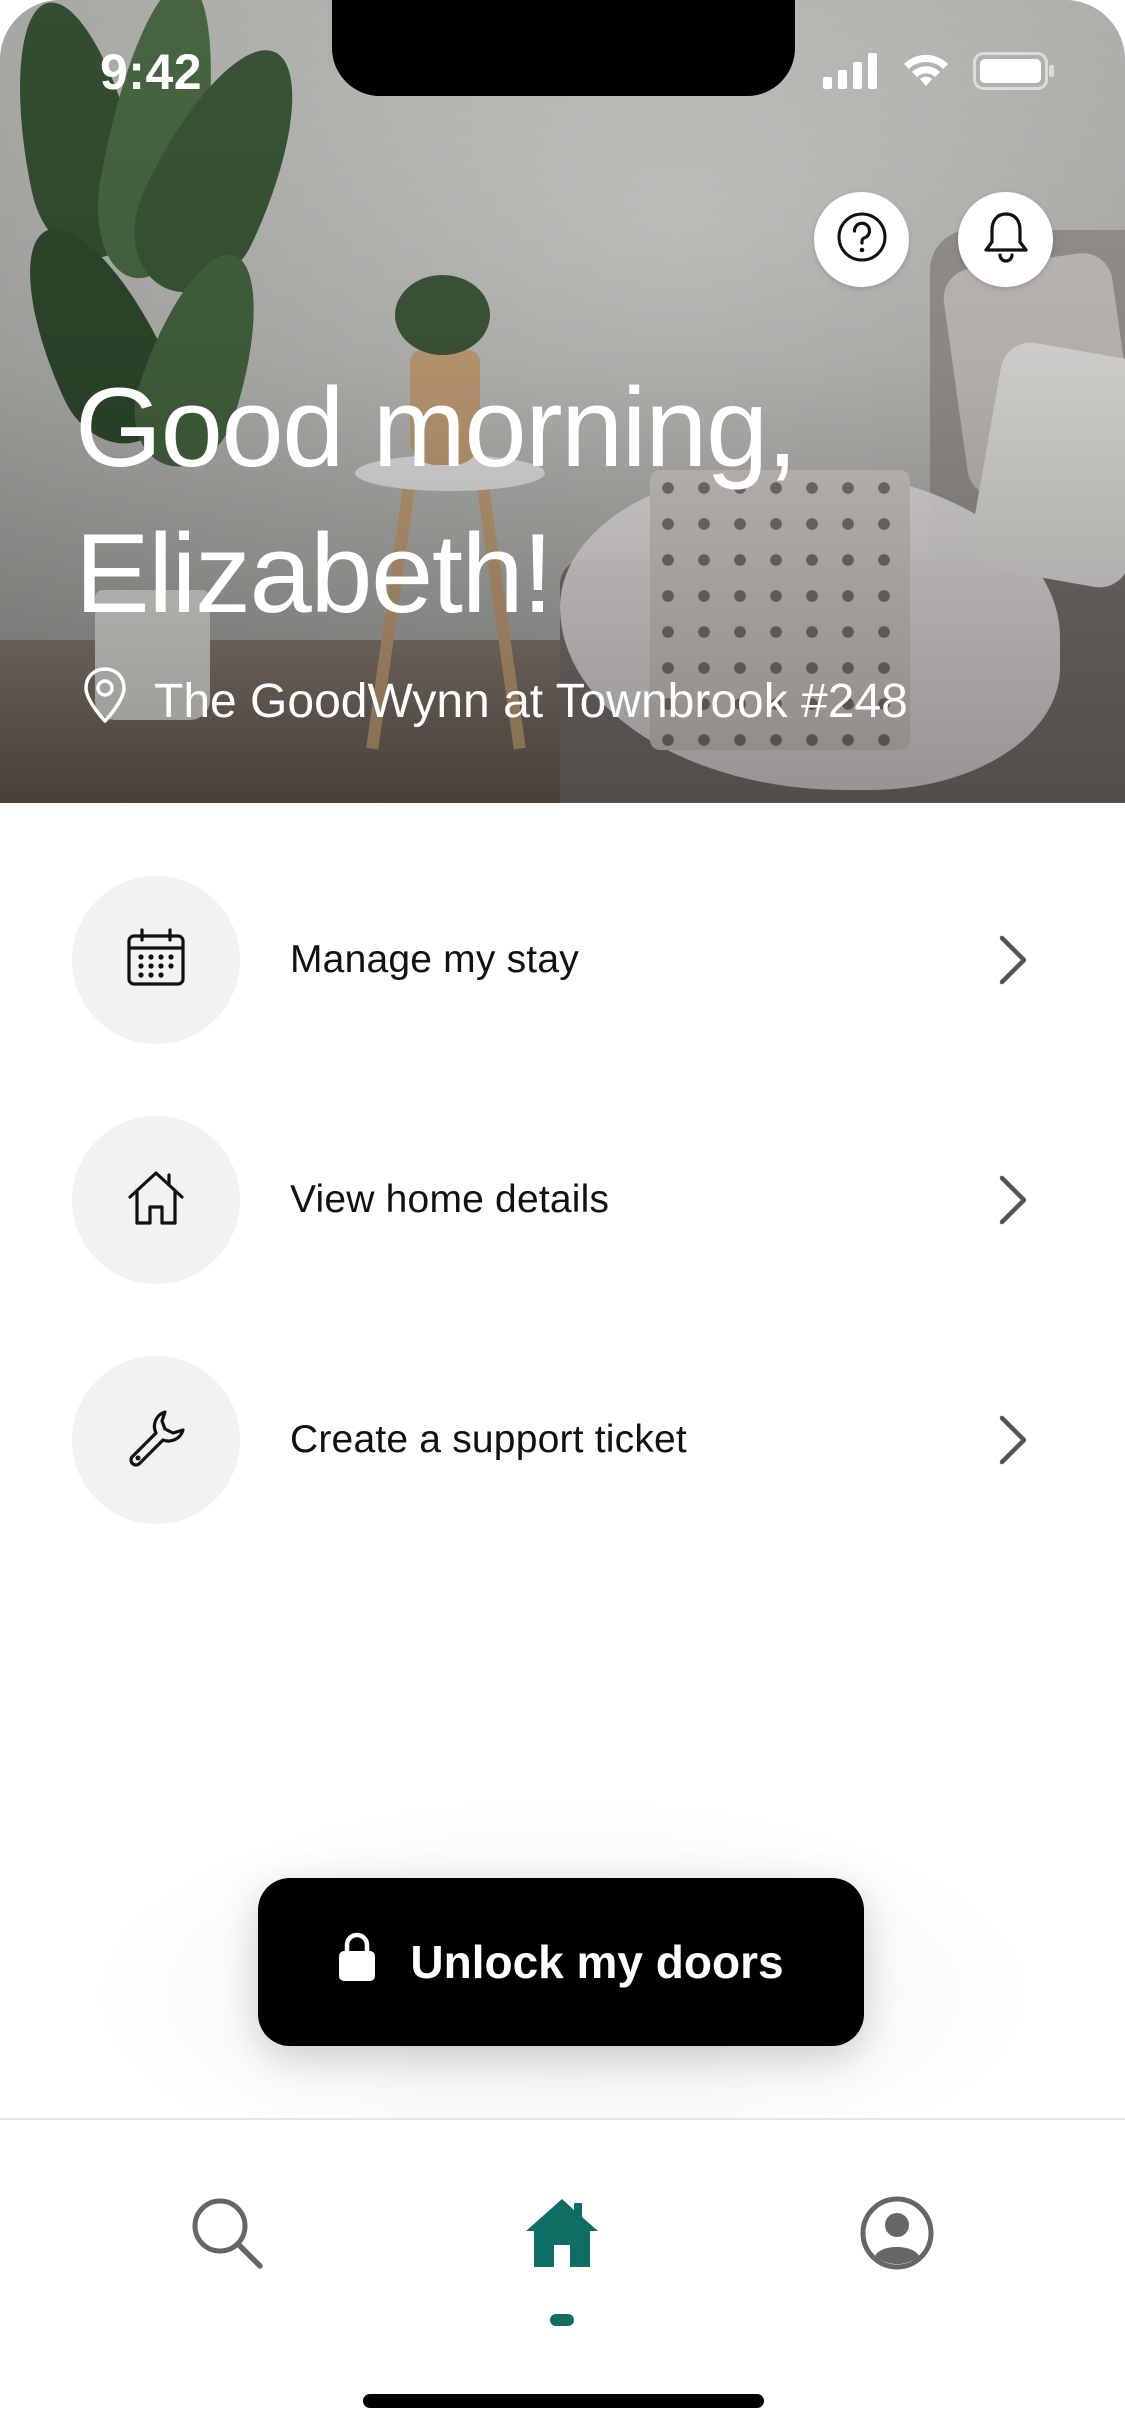 The image size is (1125, 2436). I want to click on calendar-icon, so click(156, 960).